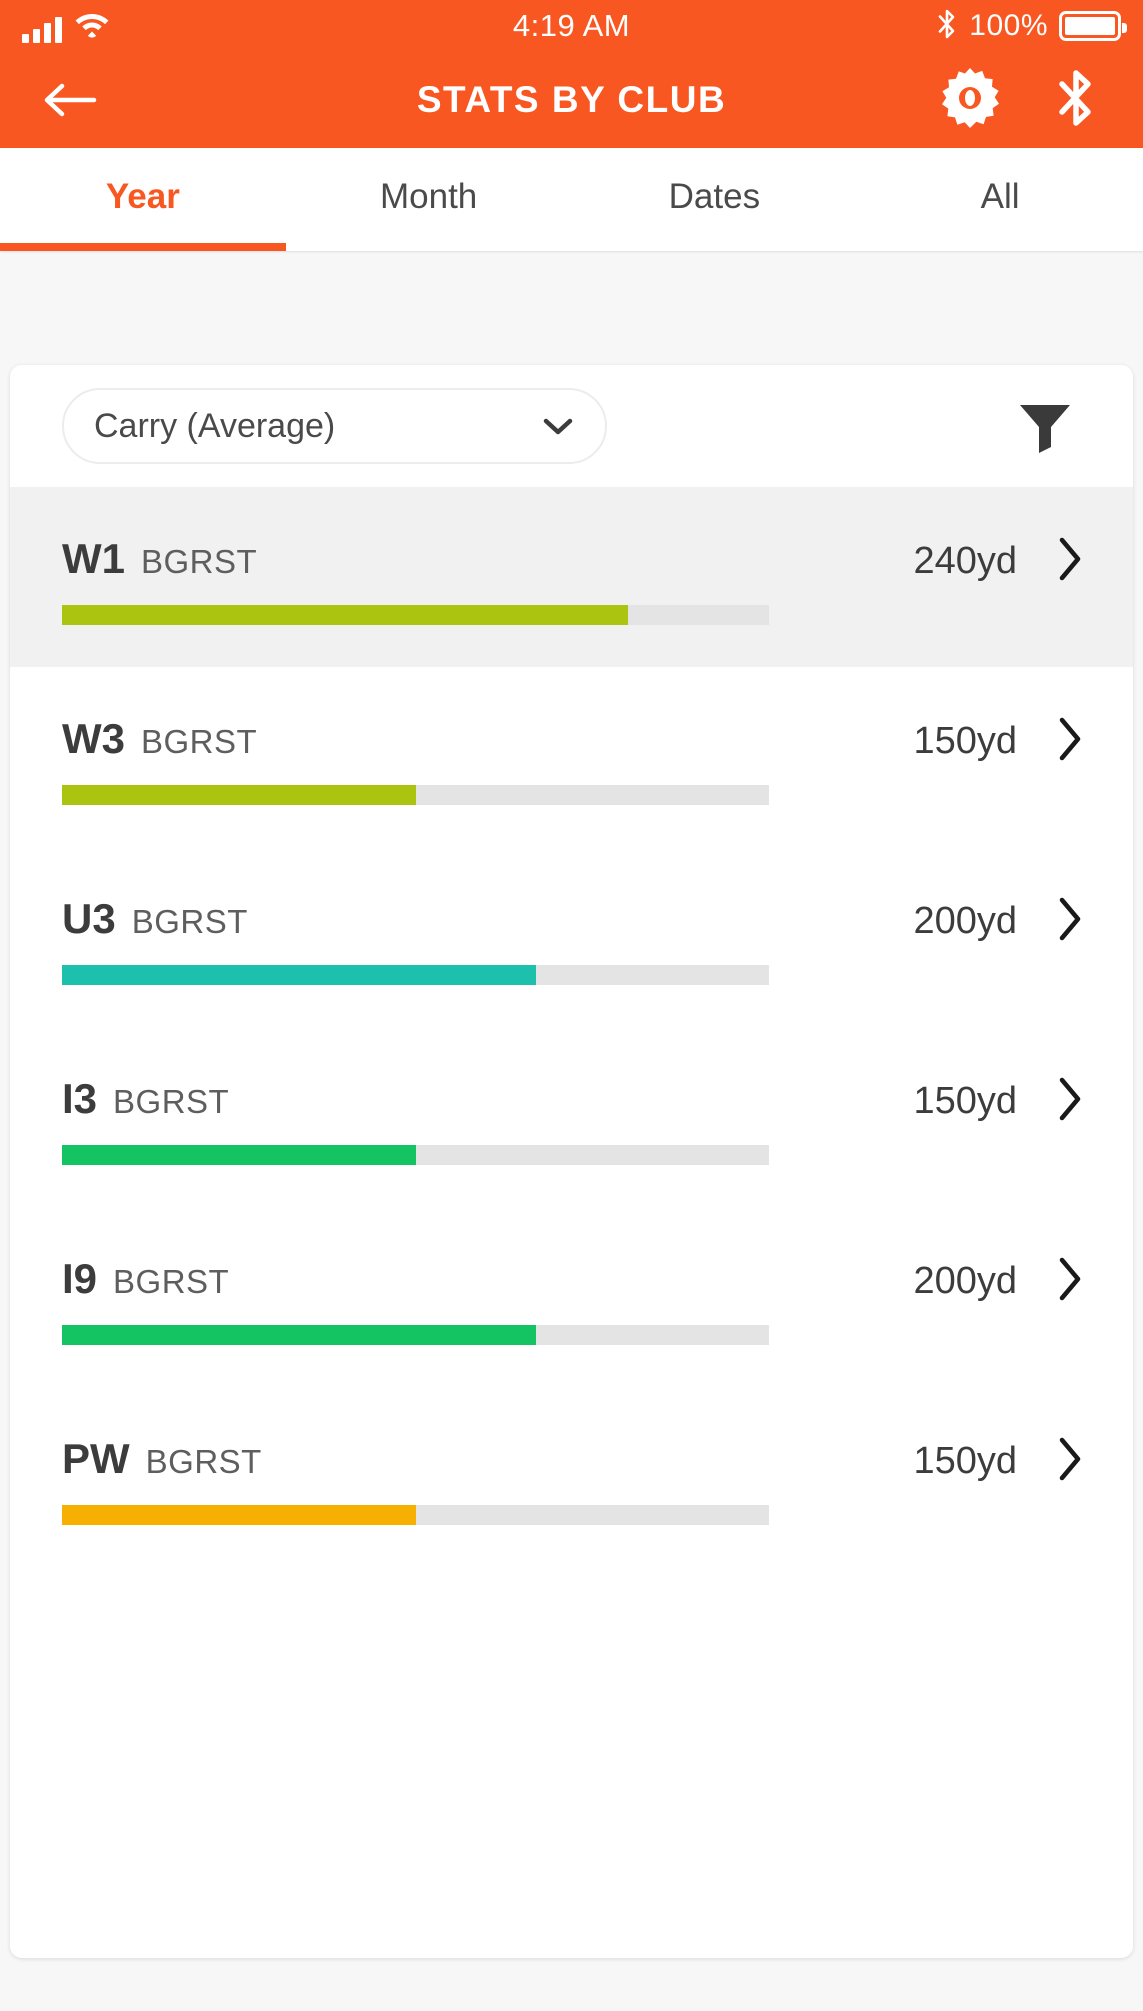 This screenshot has height=2011, width=1143. What do you see at coordinates (70, 100) in the screenshot?
I see `back-button` at bounding box center [70, 100].